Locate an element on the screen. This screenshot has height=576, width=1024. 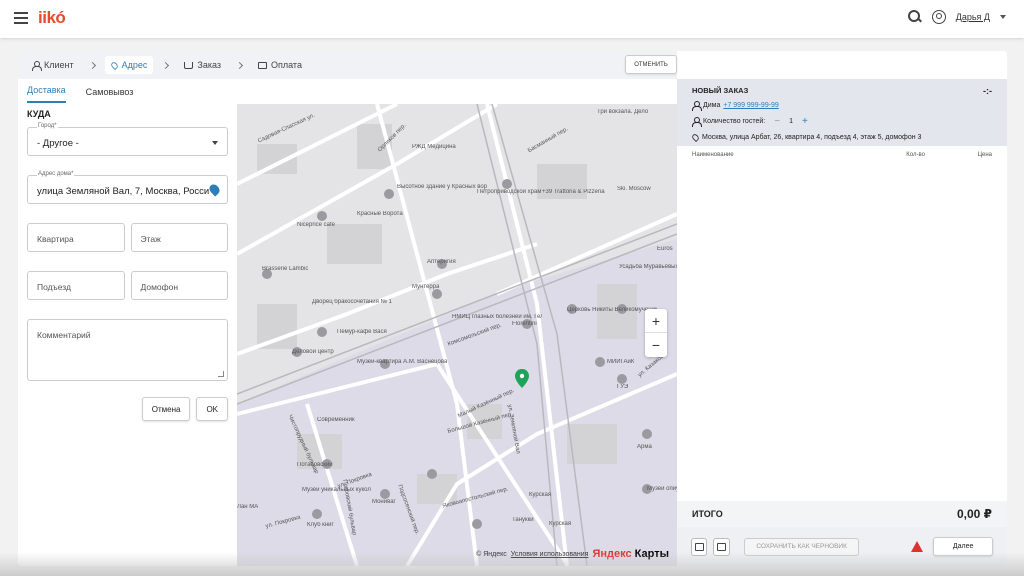
cancel-button: Отмена is located at coordinates (166, 409).